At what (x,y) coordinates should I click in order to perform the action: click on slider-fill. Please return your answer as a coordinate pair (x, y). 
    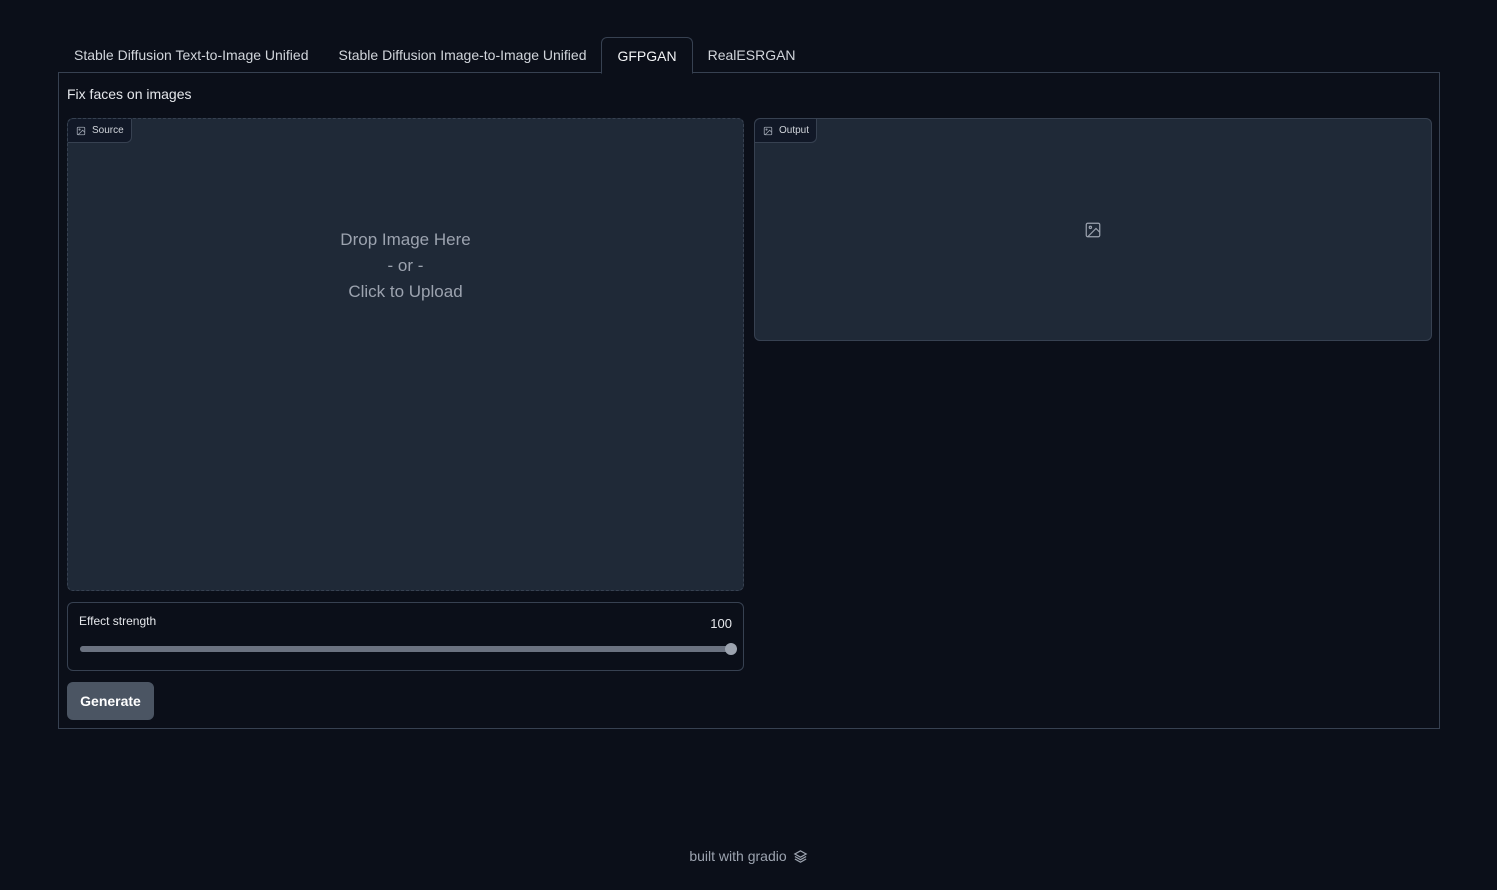
    Looking at the image, I should click on (405, 649).